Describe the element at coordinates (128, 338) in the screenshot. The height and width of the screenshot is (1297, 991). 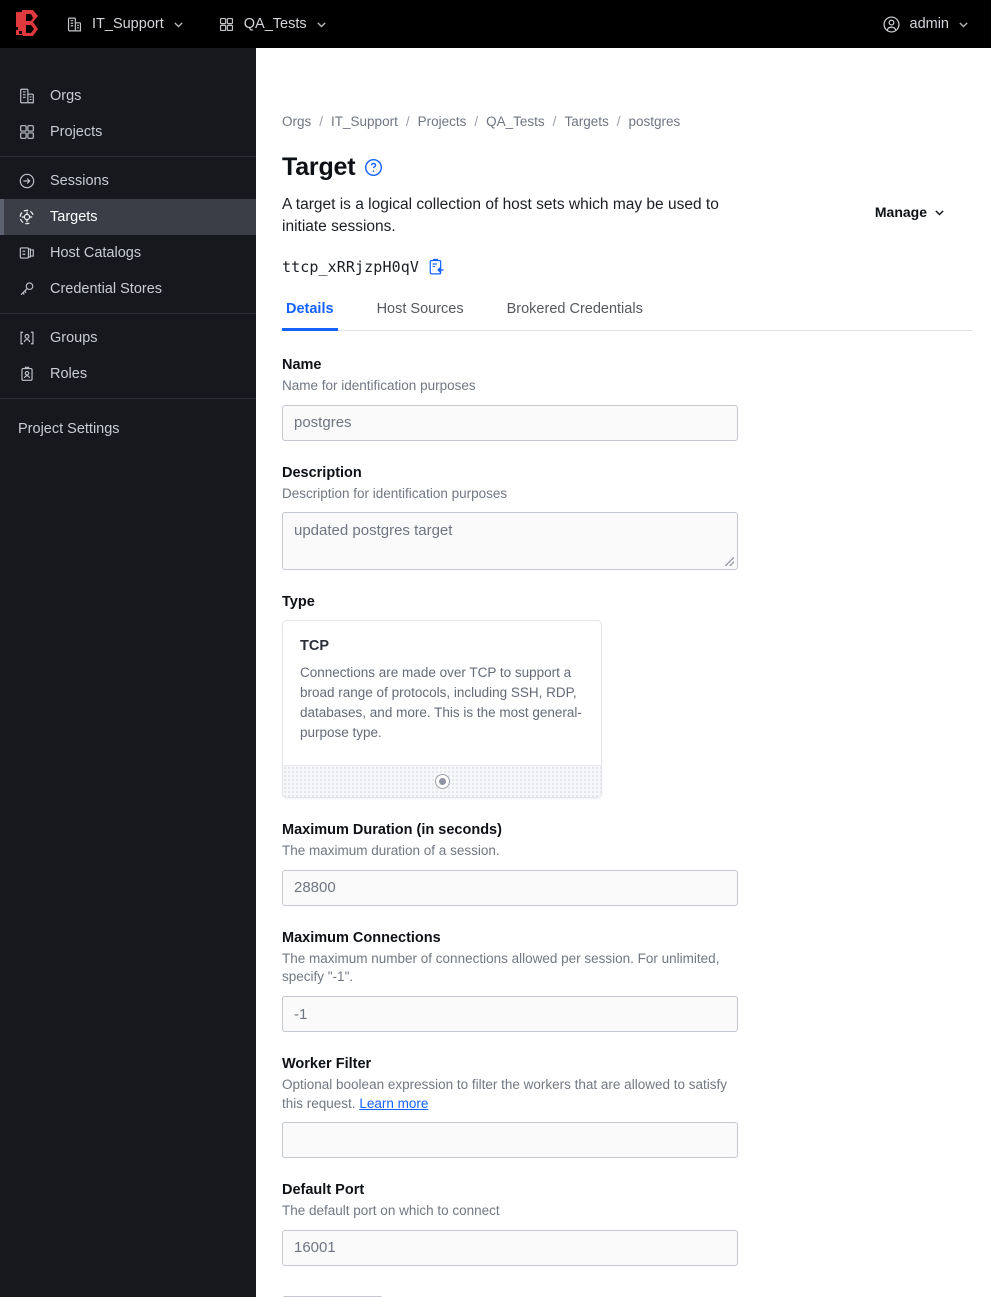
I see `sidebar-item-groups: Groups` at that location.